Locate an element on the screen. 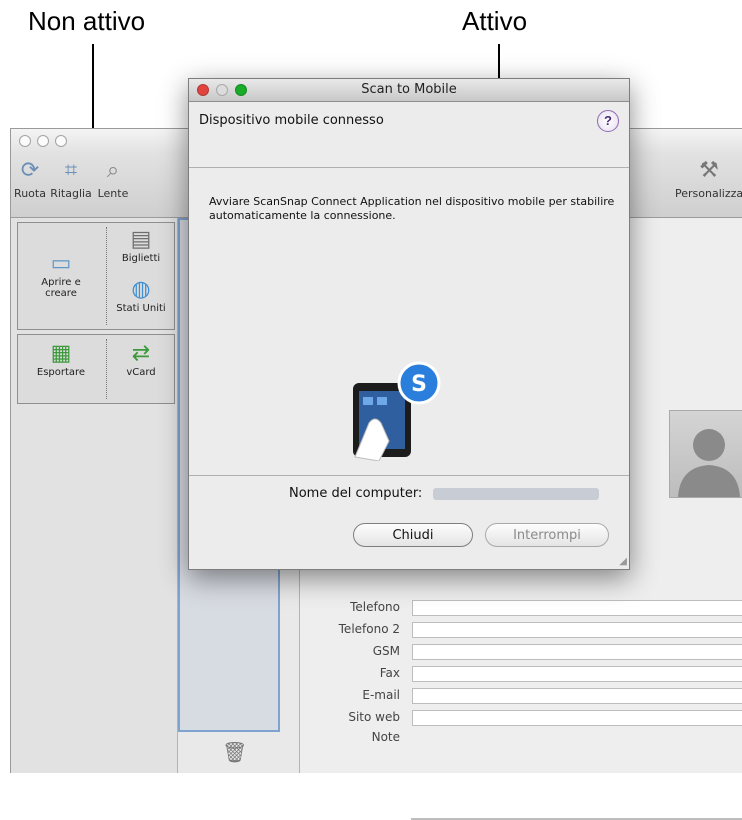 The width and height of the screenshot is (742, 820). magnifier-icon: ⌕ is located at coordinates (113, 170).